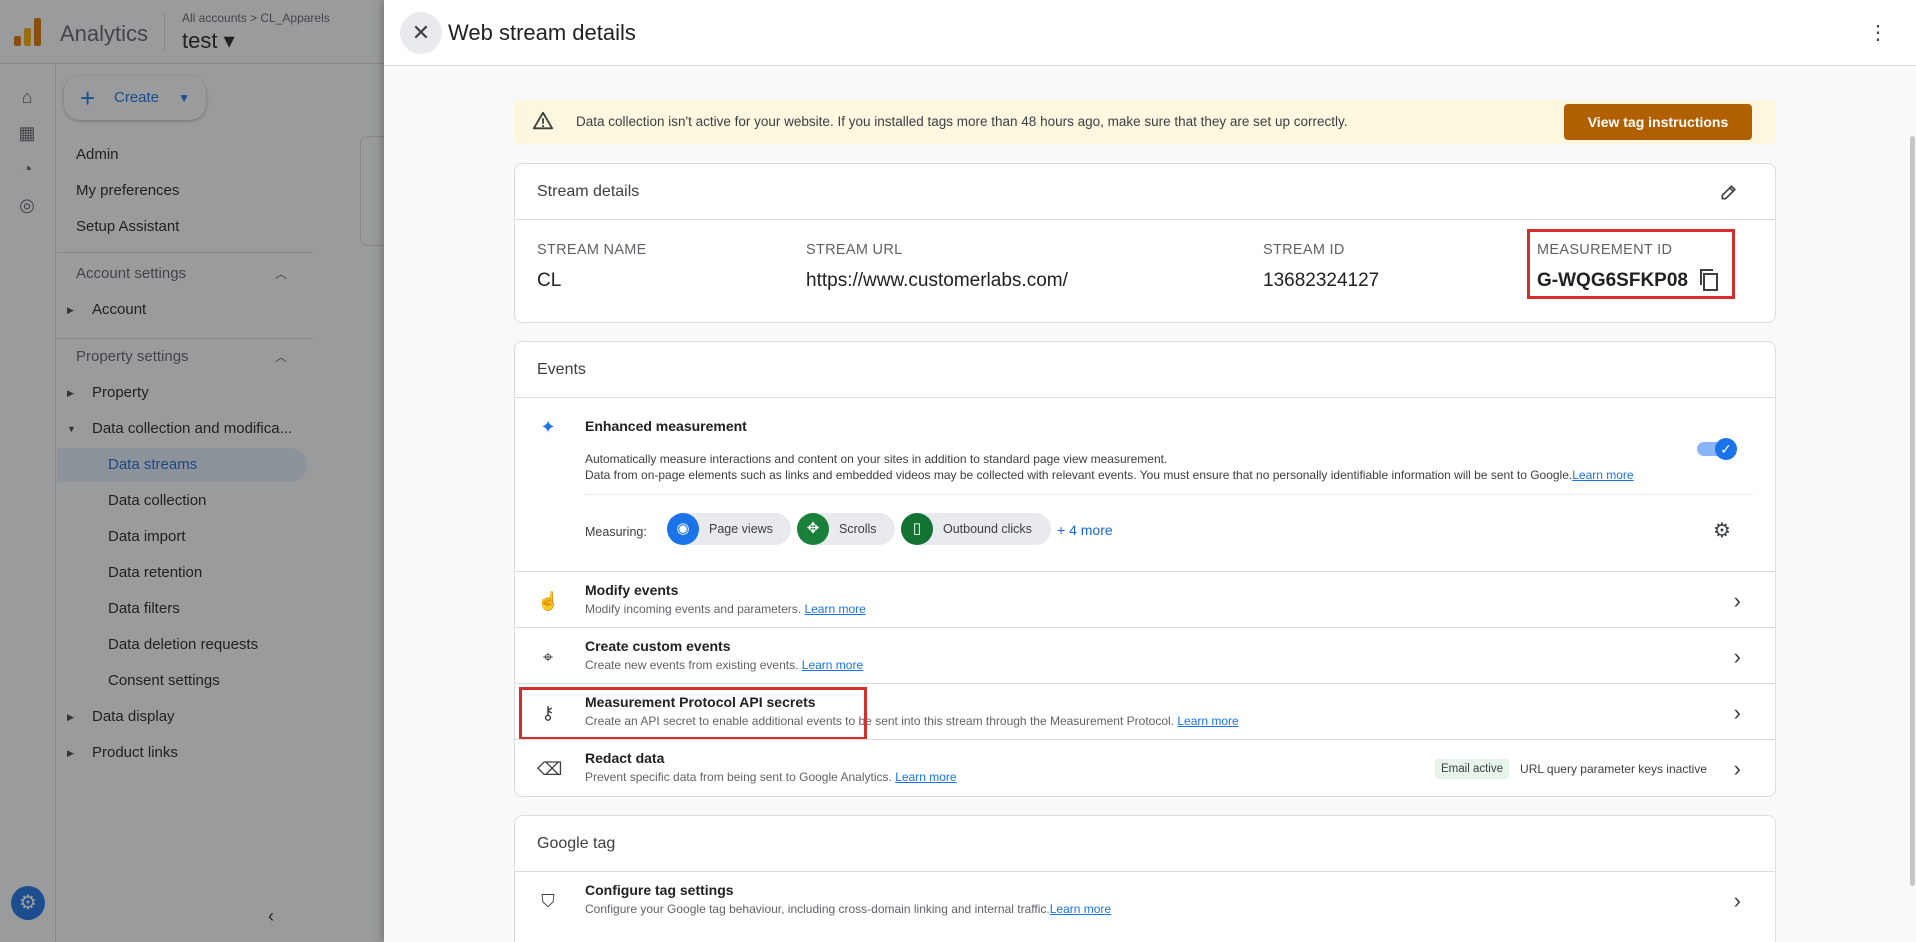 The image size is (1916, 942). Describe the element at coordinates (616, 532) in the screenshot. I see `measuring-label: Measuring:` at that location.